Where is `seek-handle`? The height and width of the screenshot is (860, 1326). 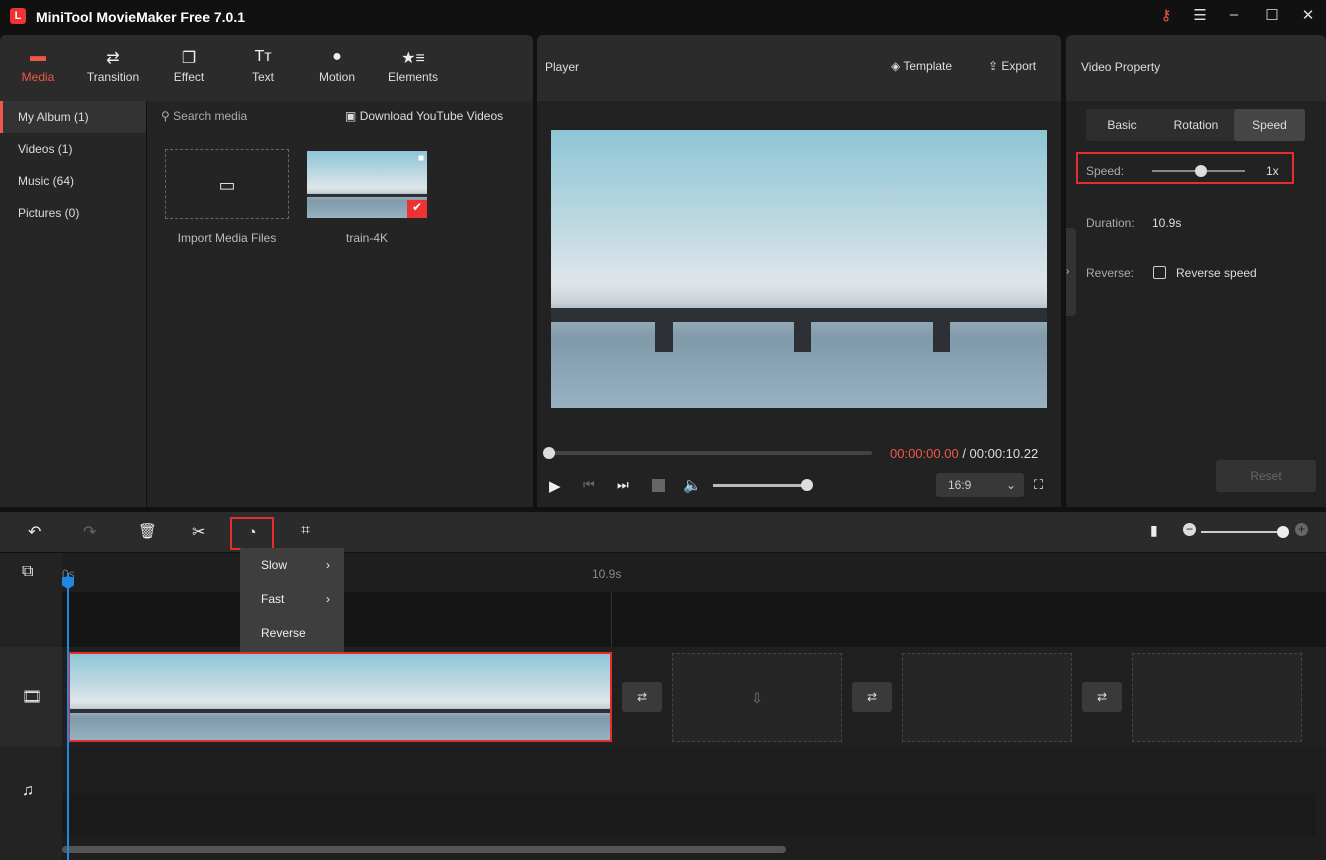 seek-handle is located at coordinates (549, 453).